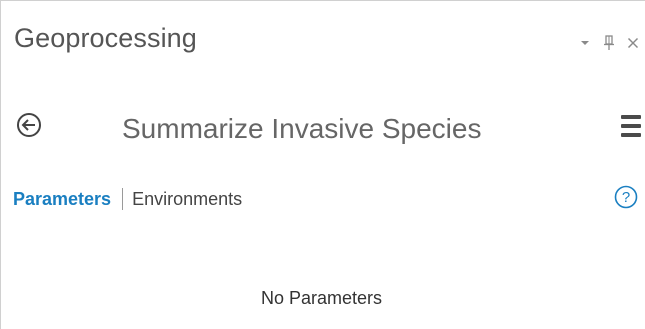 The image size is (645, 329). I want to click on tool-header: Summarize Invasive Species, so click(323, 129).